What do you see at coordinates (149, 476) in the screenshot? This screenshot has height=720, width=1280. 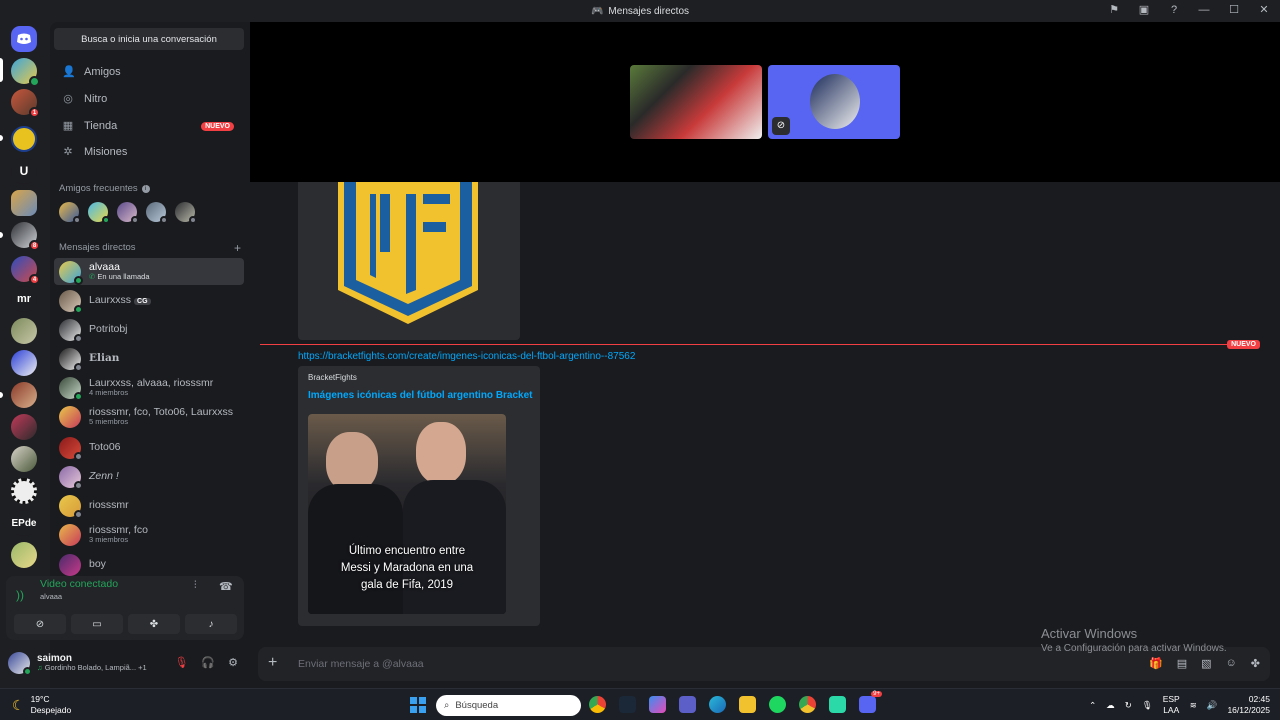 I see `dm-item: Zenn !` at bounding box center [149, 476].